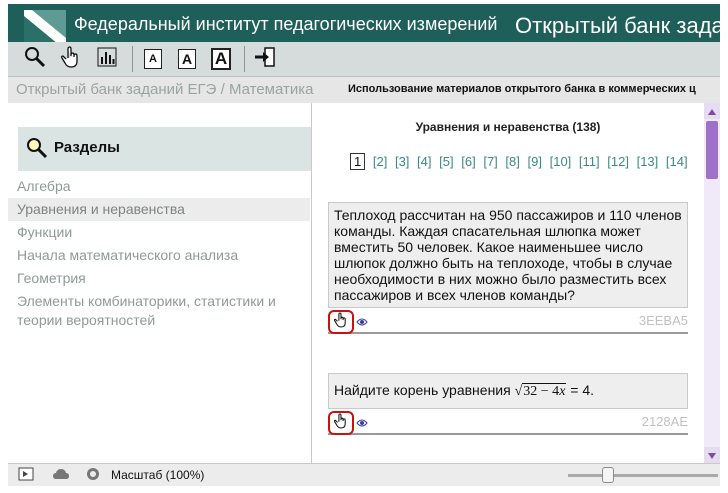 The height and width of the screenshot is (493, 728). I want to click on page-current: 1, so click(358, 161).